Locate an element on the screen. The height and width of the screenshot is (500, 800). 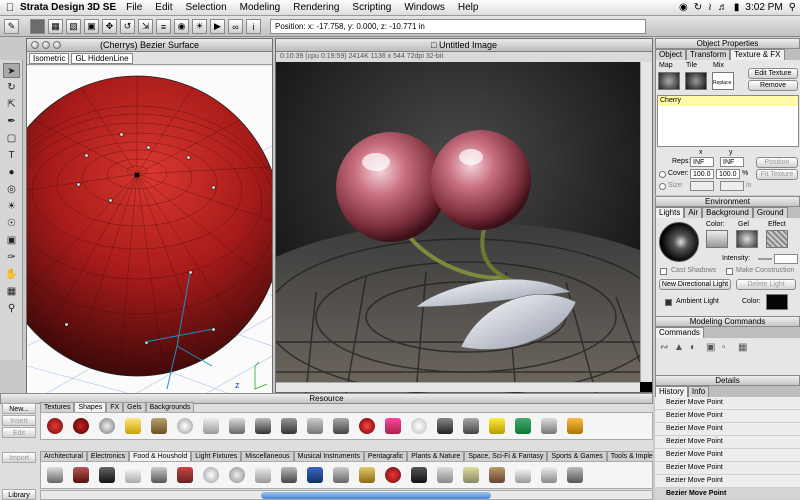
item-pot-icon is located at coordinates (289, 475).